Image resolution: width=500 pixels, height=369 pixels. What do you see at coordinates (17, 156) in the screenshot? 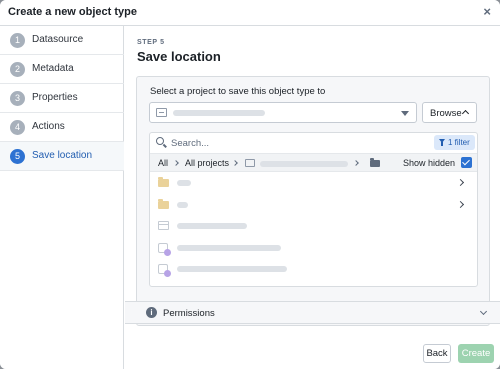
I see `step-number: 5` at bounding box center [17, 156].